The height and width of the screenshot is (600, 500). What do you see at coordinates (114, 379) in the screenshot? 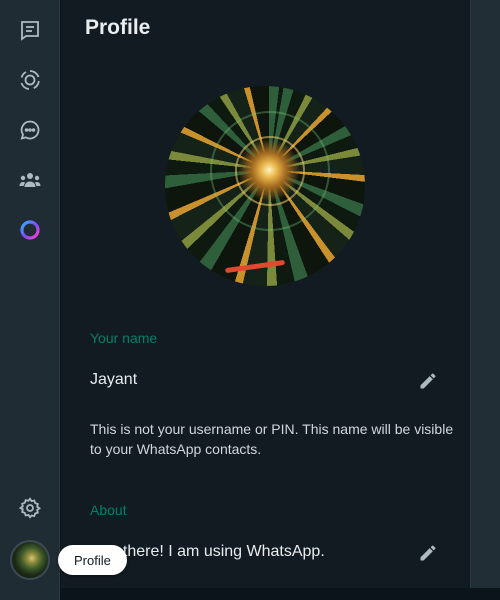
I see `name-value: Jayant` at bounding box center [114, 379].